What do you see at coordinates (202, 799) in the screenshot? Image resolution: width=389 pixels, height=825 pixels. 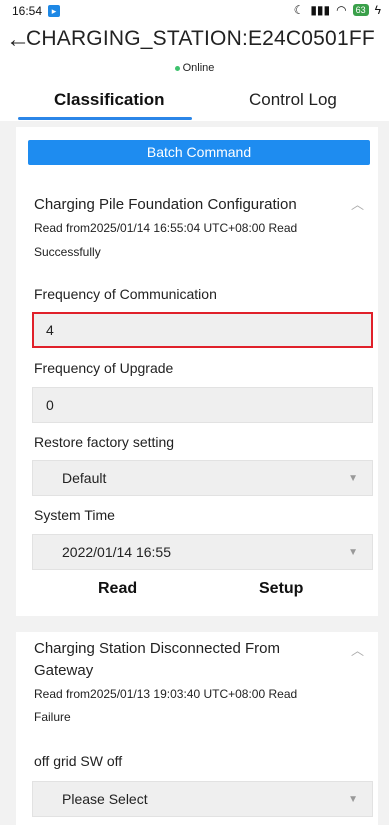 I see `offgrid-select: Please Select ▼` at bounding box center [202, 799].